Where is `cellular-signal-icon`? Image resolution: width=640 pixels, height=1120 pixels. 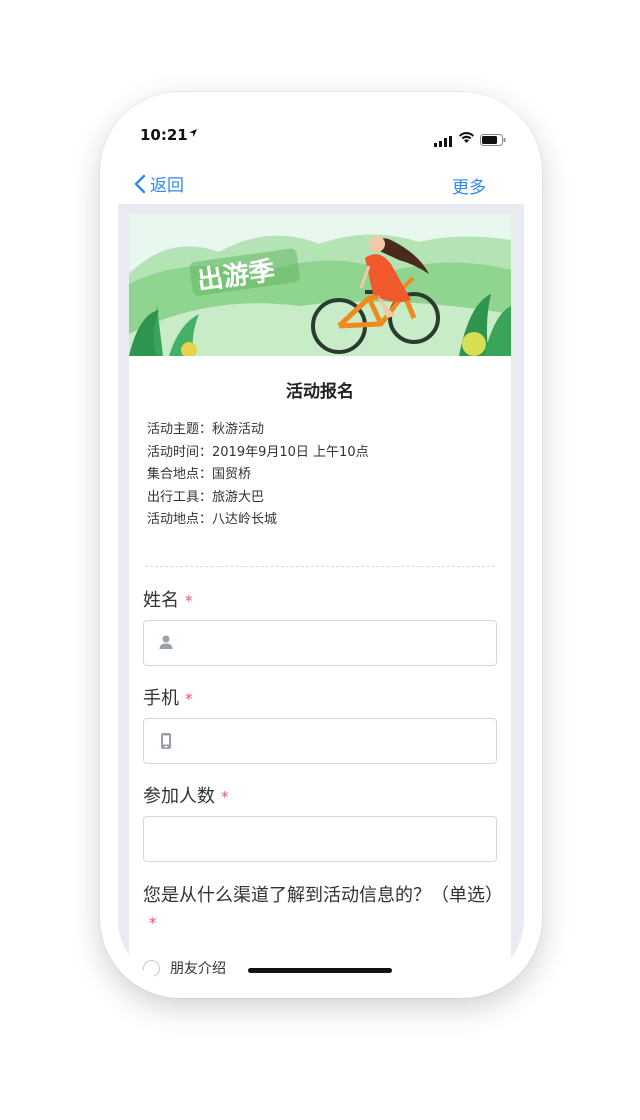
cellular-signal-icon is located at coordinates (443, 141).